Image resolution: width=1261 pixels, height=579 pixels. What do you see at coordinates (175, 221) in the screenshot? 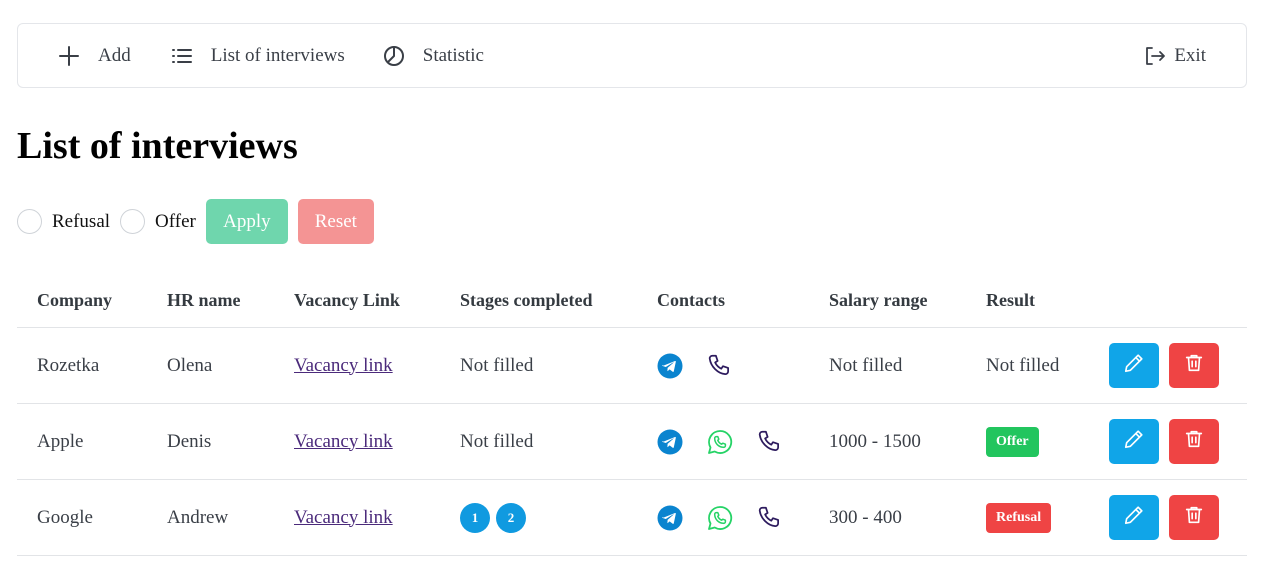
I see `offer-radio-label: Offer` at bounding box center [175, 221].